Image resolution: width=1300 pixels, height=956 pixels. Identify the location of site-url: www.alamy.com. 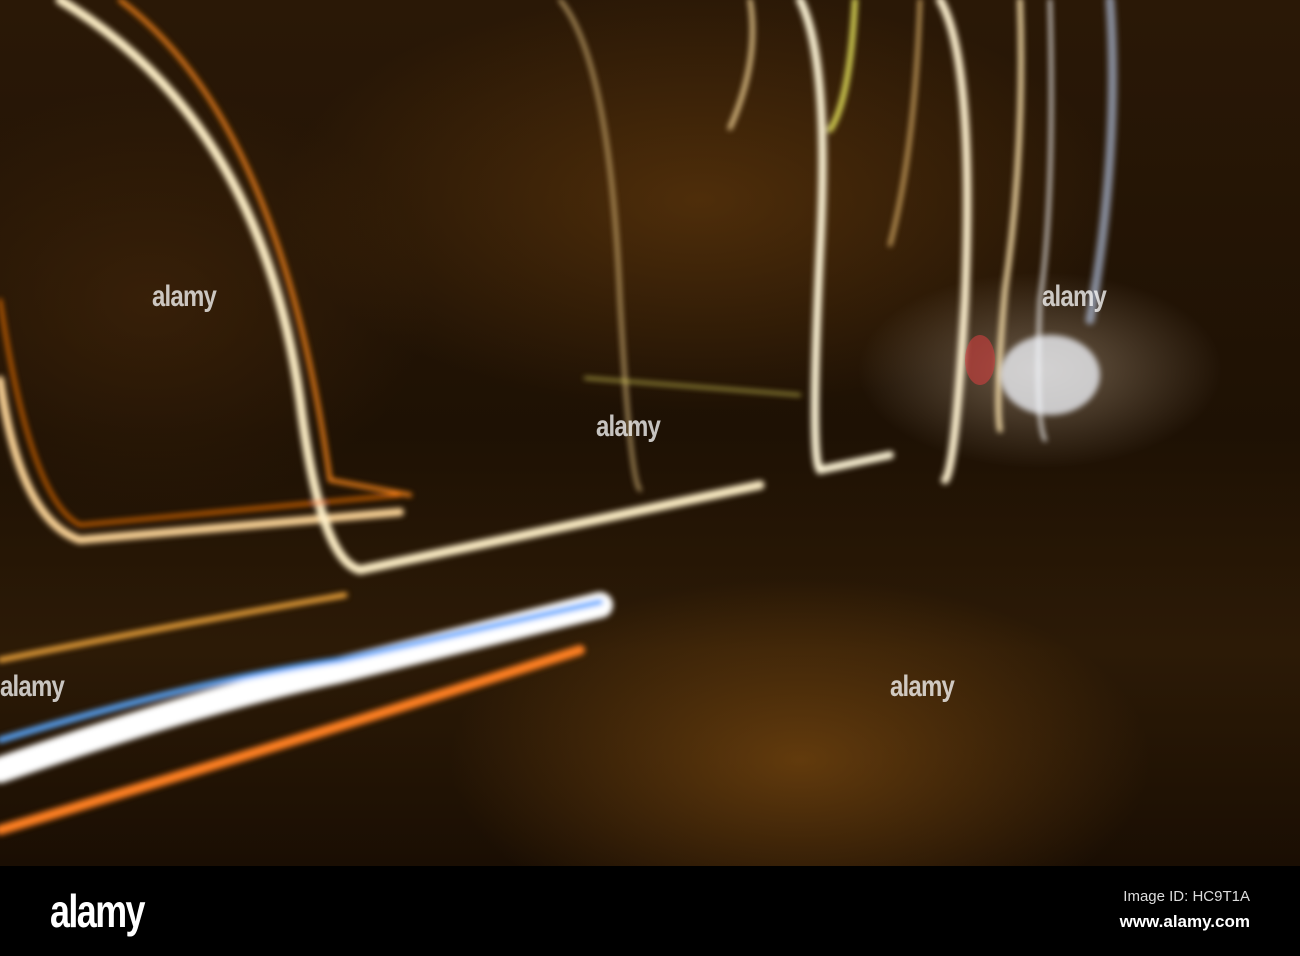
(1184, 921).